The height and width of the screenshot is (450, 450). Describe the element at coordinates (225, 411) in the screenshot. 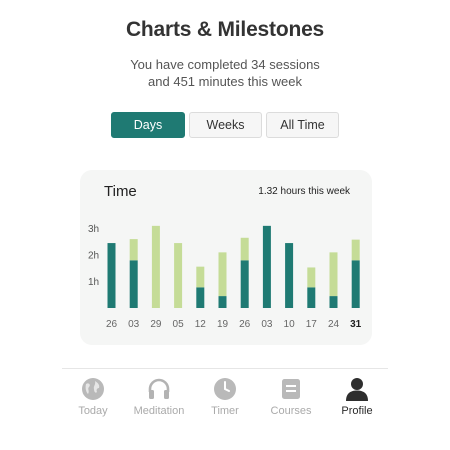

I see `nav-label-timer: Timer` at that location.